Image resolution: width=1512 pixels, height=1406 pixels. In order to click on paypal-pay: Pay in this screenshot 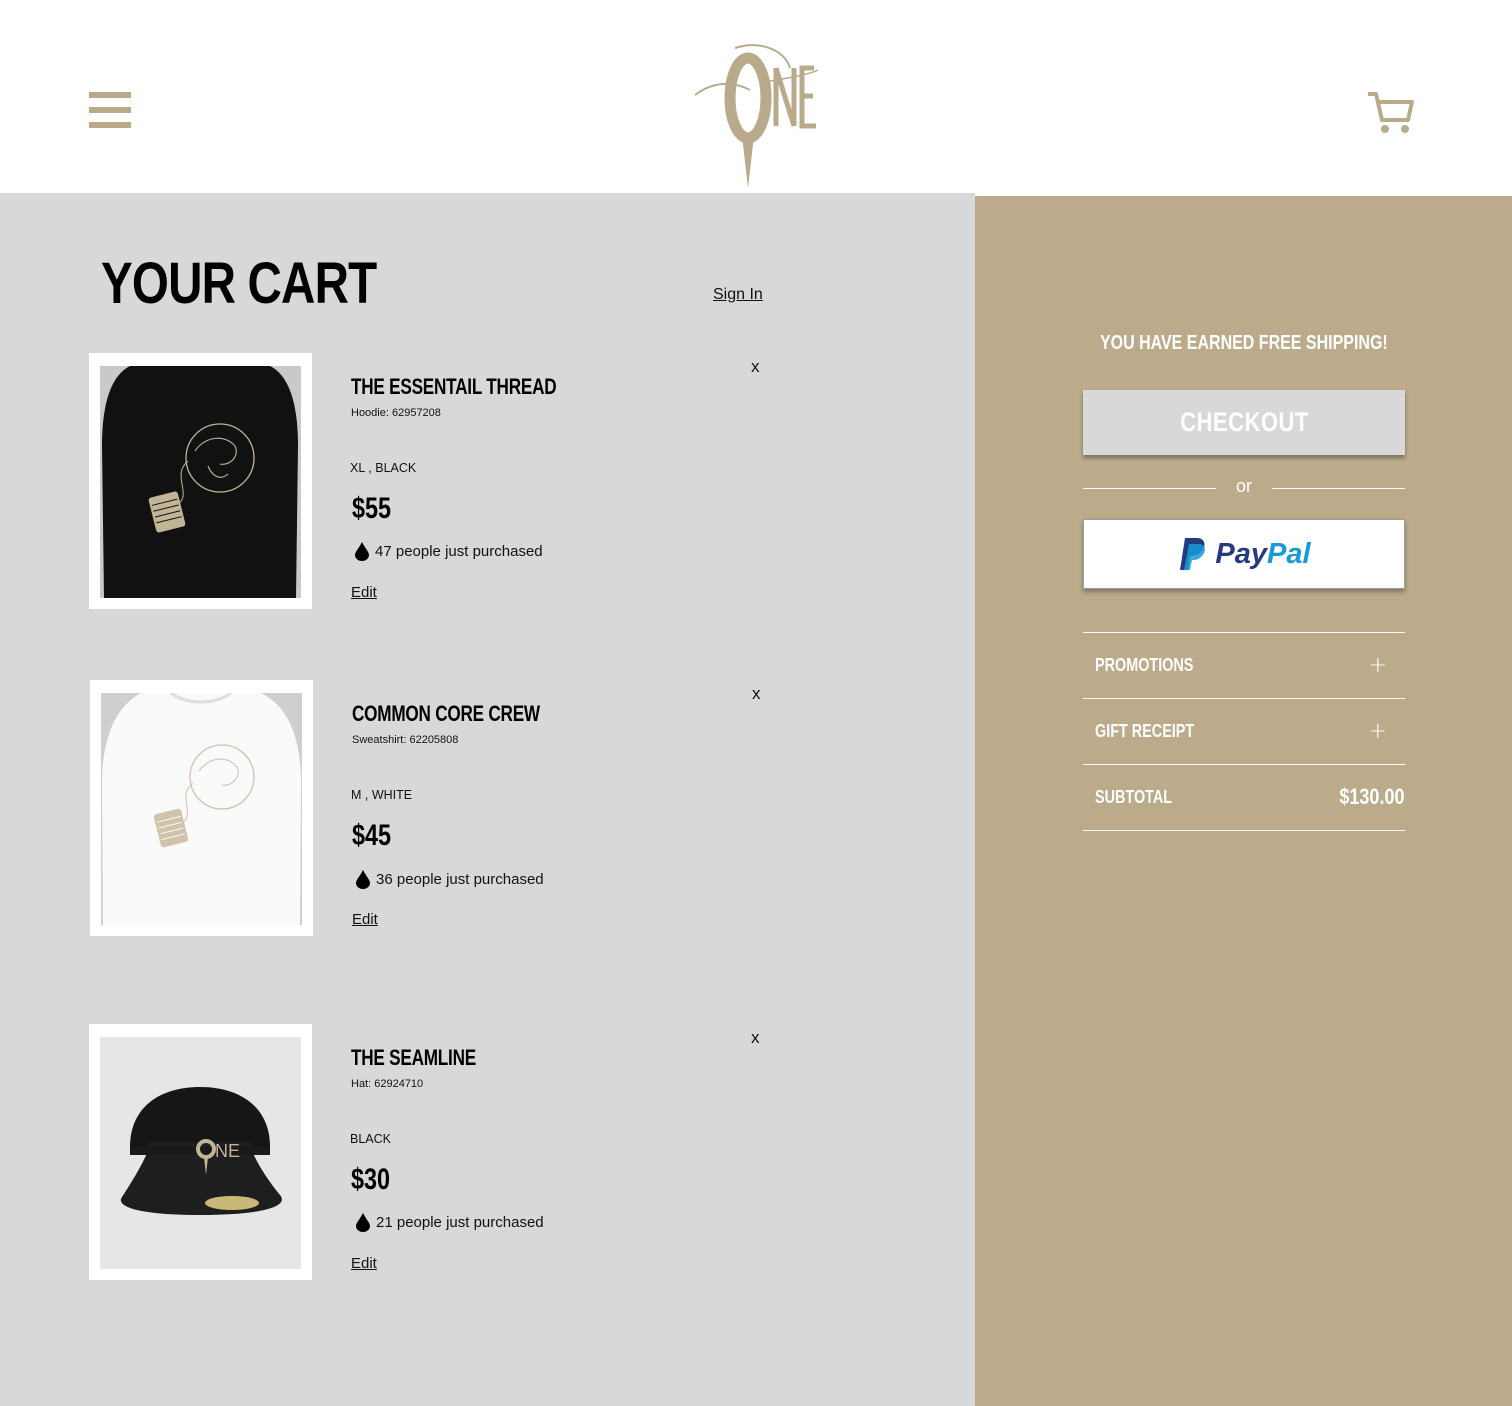, I will do `click(1241, 553)`.